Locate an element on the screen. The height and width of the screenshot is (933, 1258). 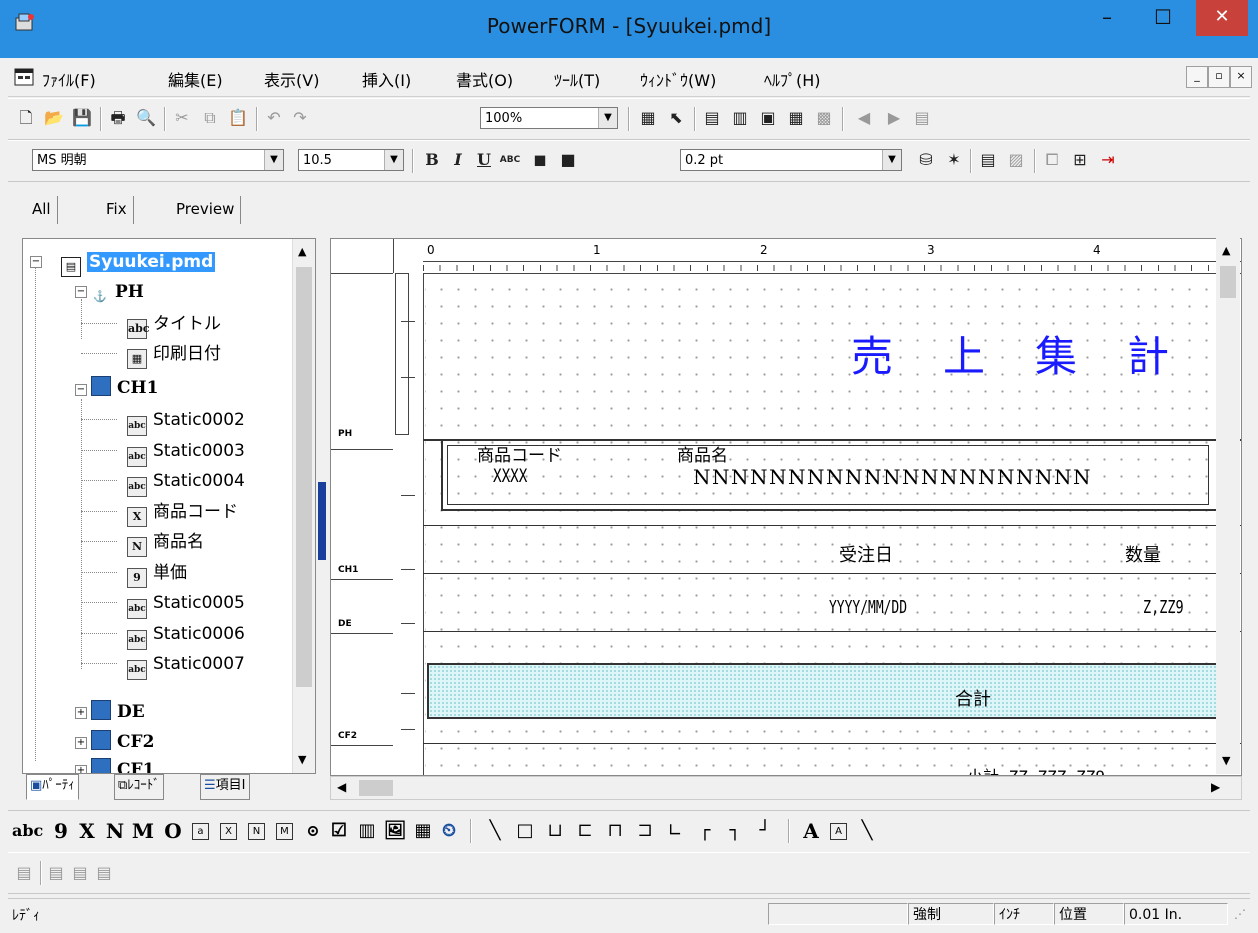
label-tool: A is located at coordinates (811, 831).